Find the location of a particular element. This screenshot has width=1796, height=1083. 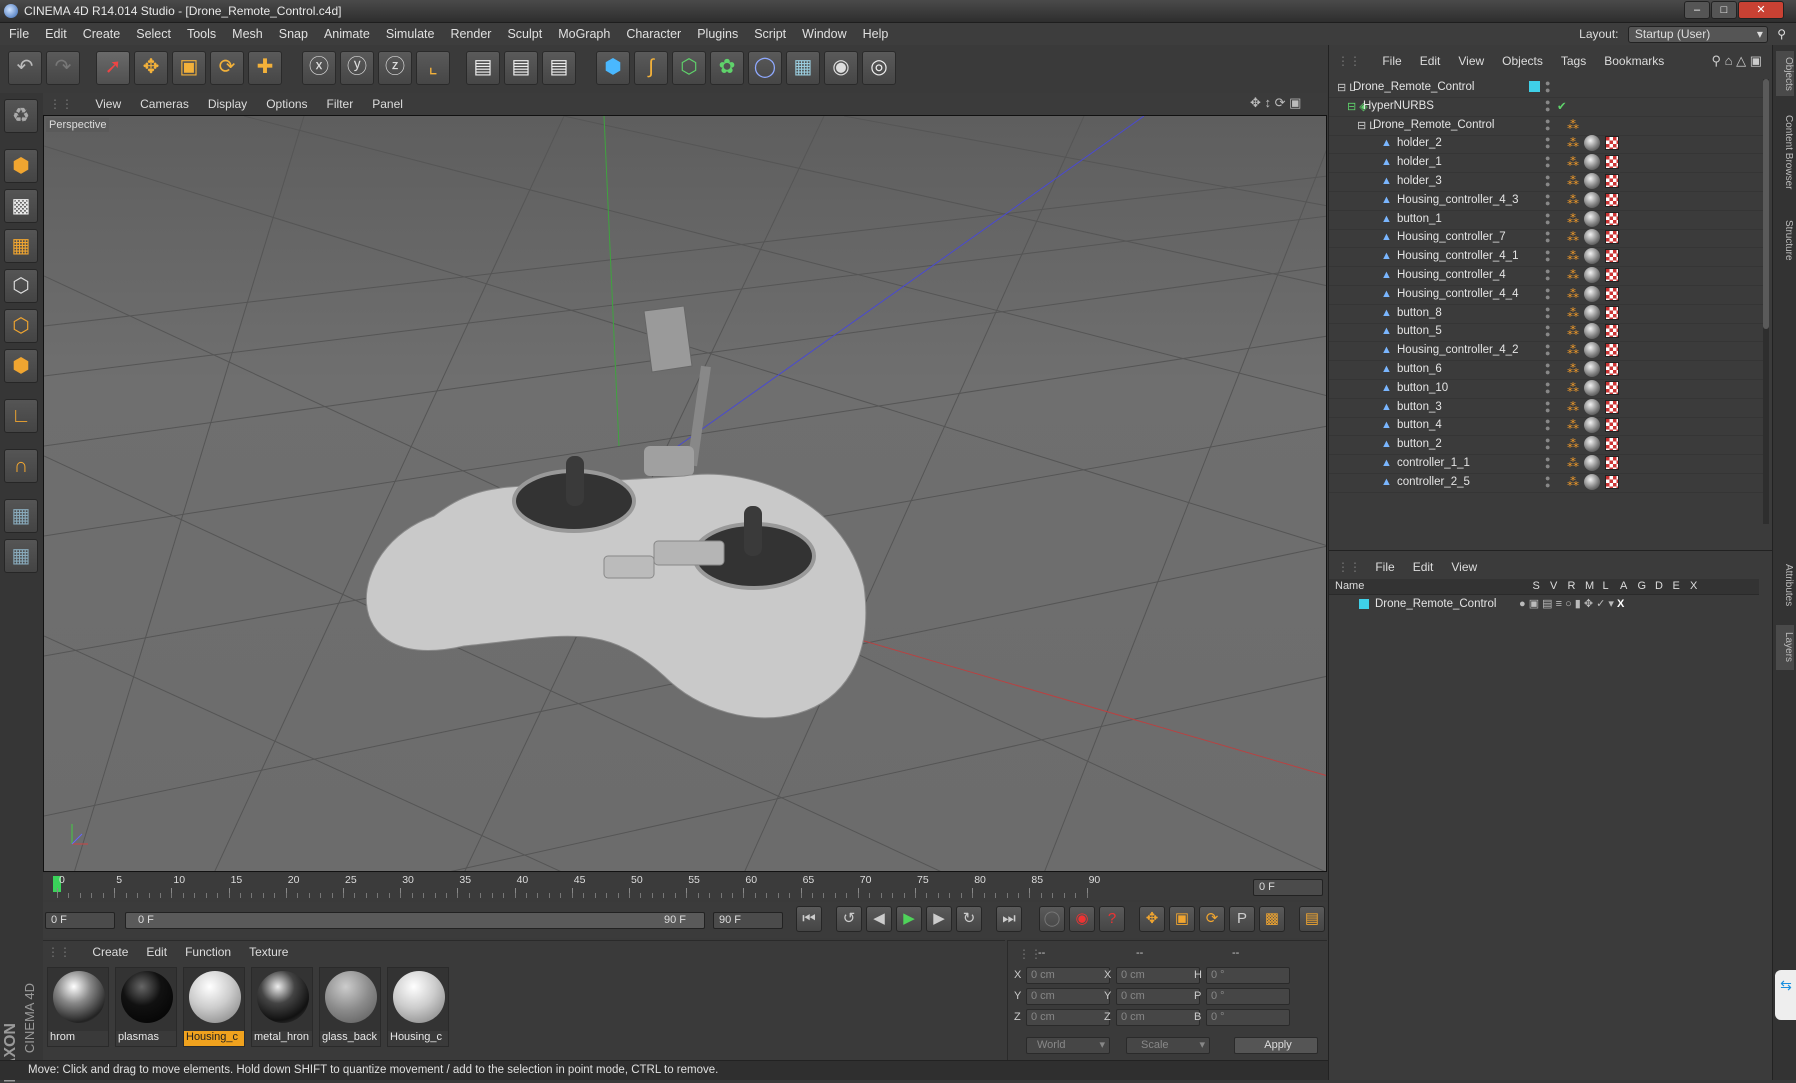

layer-column-header: V is located at coordinates (1553, 586).